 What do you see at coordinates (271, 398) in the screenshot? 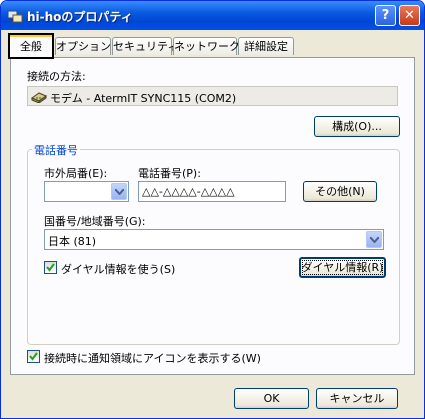
I see `ok-button: OK` at bounding box center [271, 398].